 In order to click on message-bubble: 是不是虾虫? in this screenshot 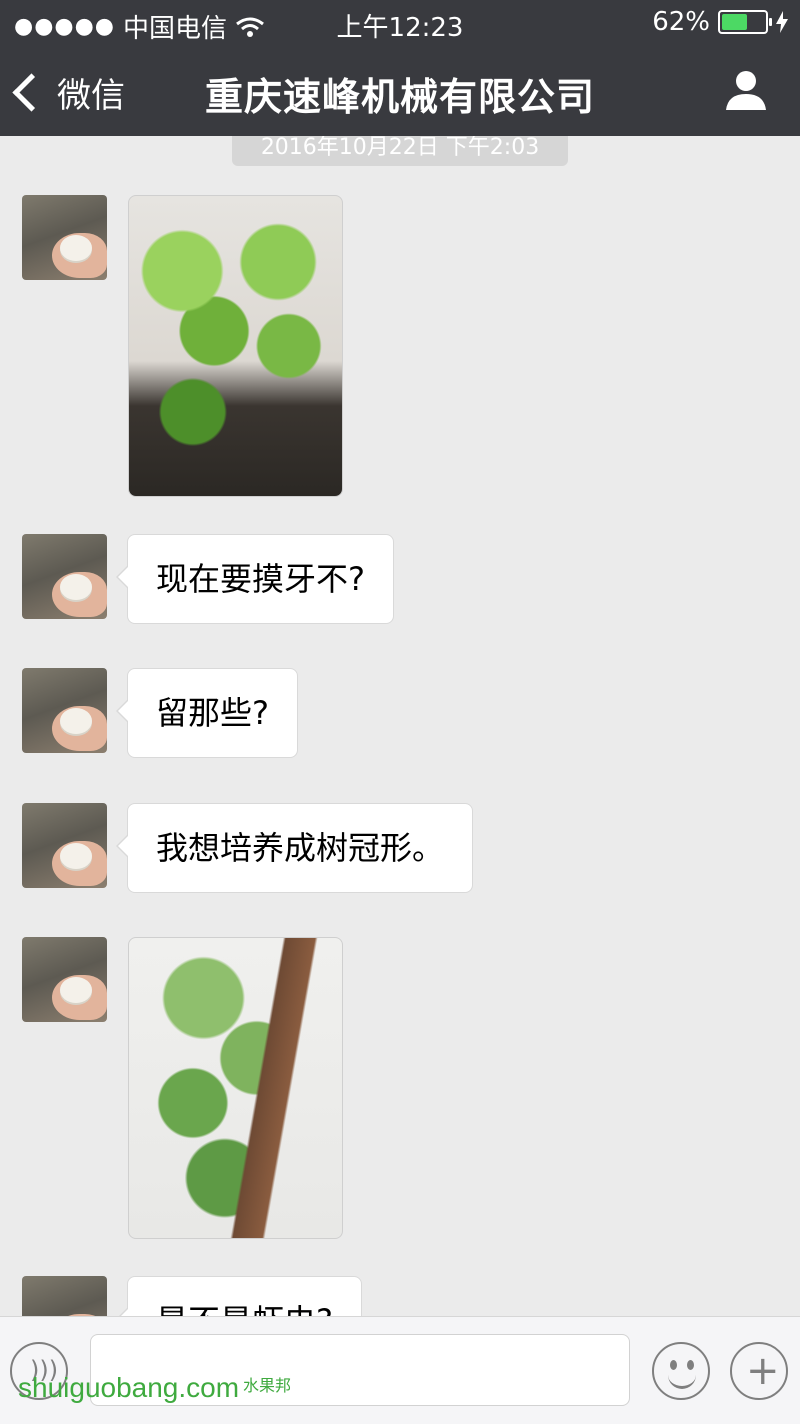, I will do `click(239, 1296)`.